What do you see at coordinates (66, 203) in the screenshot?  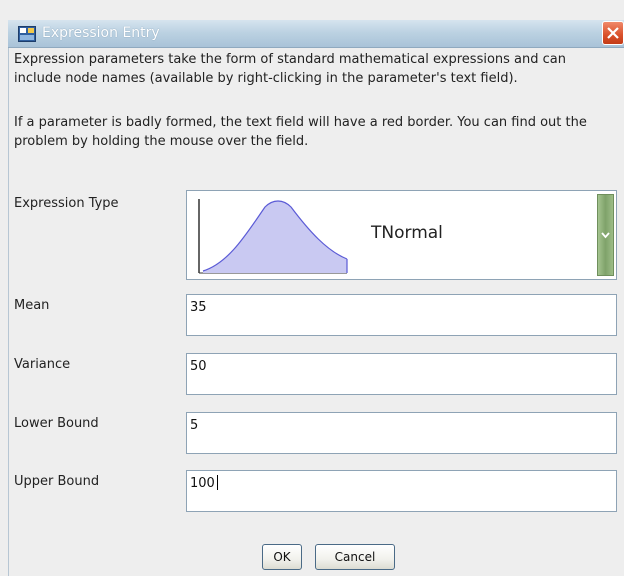 I see `expression-type-label: Expression Type` at bounding box center [66, 203].